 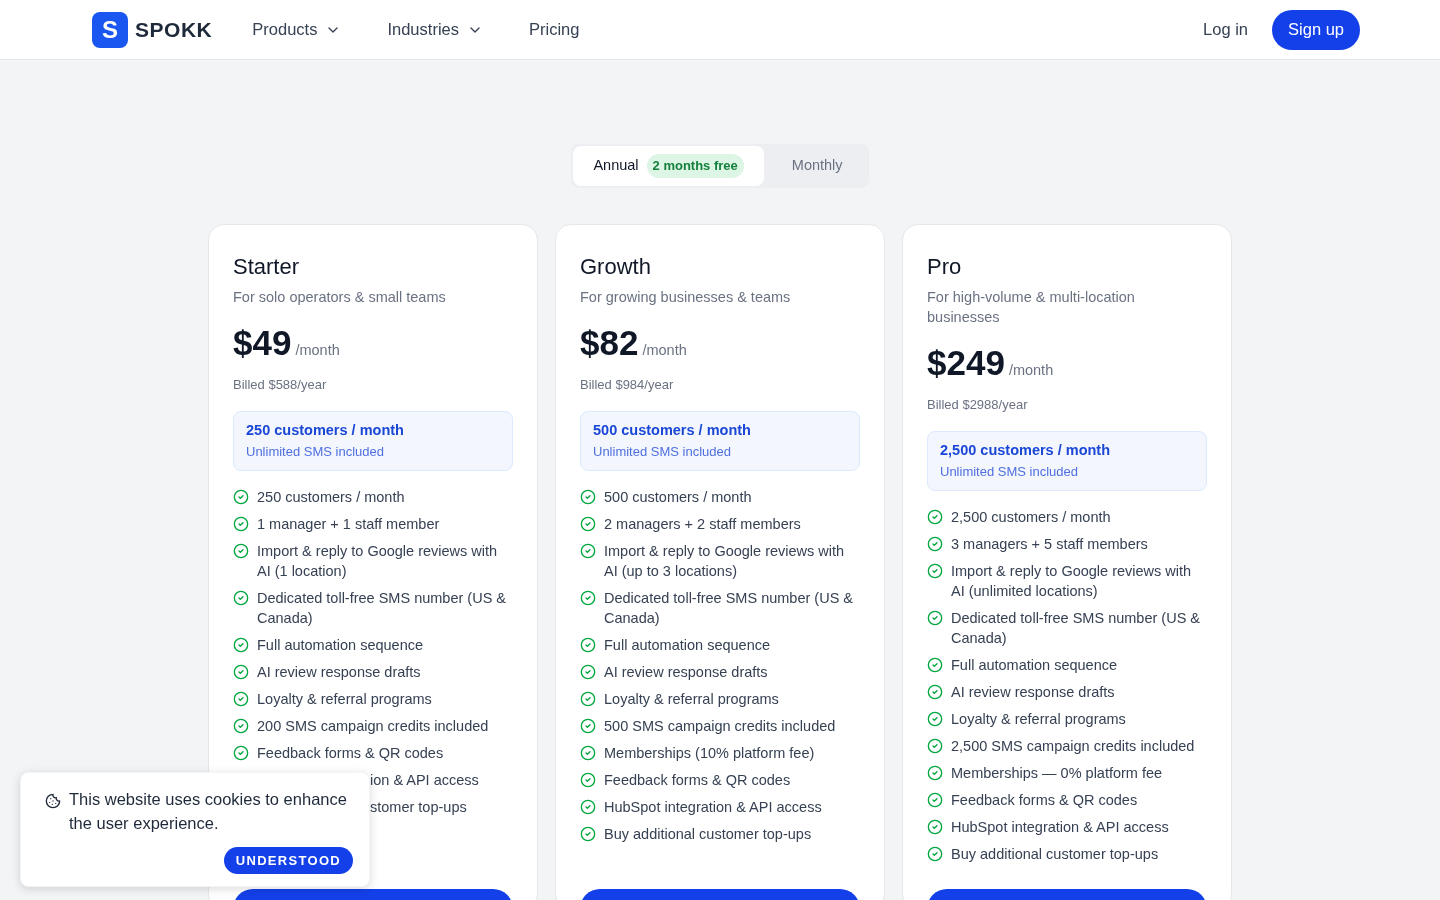 What do you see at coordinates (1316, 29) in the screenshot?
I see `signup-button: Sign up` at bounding box center [1316, 29].